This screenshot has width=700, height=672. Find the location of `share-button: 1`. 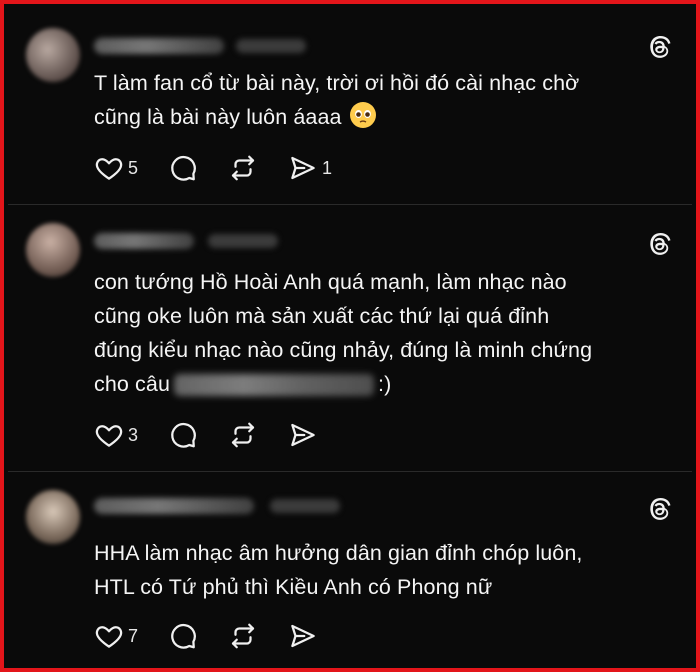

share-button: 1 is located at coordinates (310, 168).